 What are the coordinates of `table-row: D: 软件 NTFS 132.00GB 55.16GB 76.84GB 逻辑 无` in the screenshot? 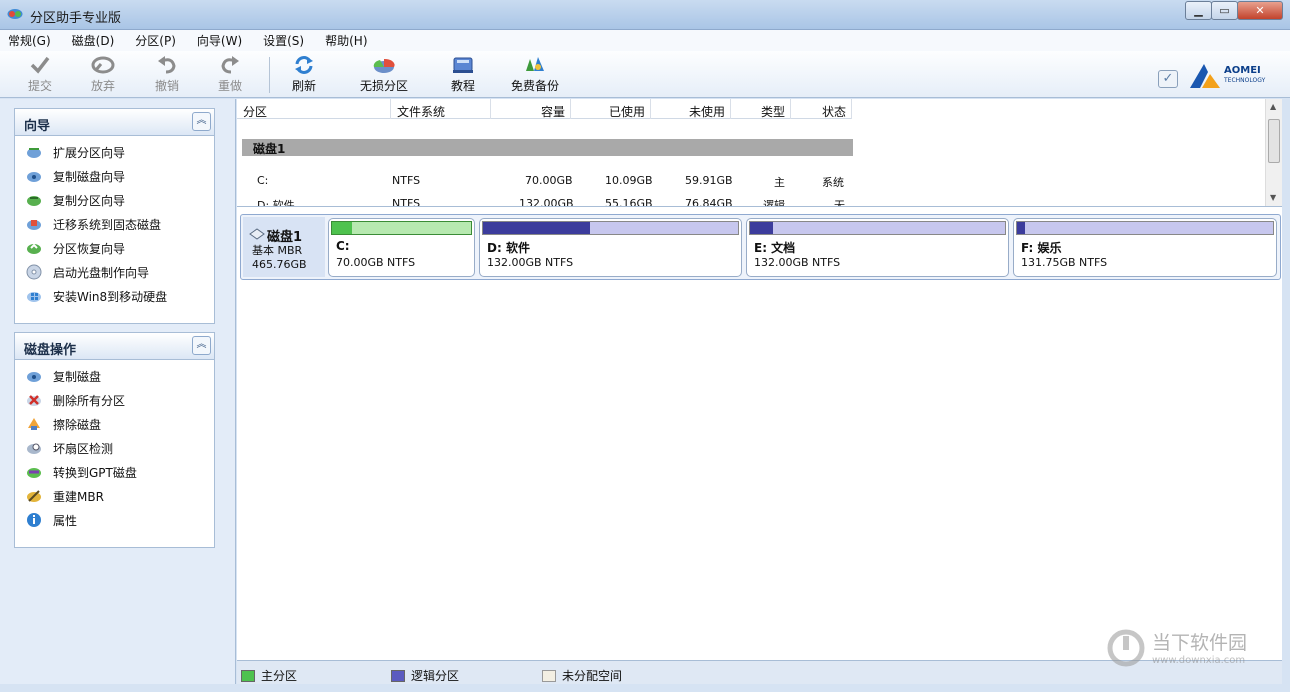 It's located at (544, 200).